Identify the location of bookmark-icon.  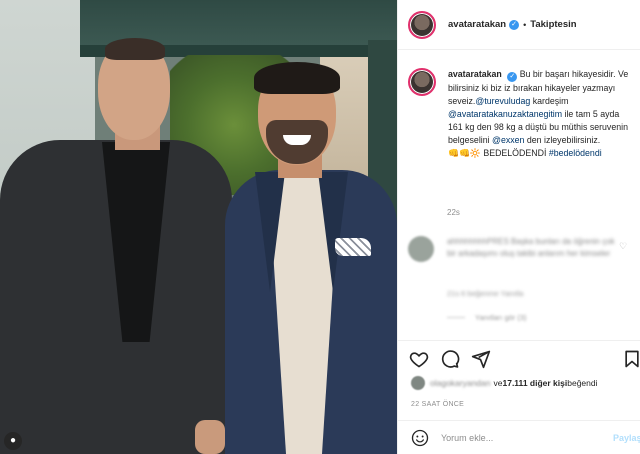
(631, 359).